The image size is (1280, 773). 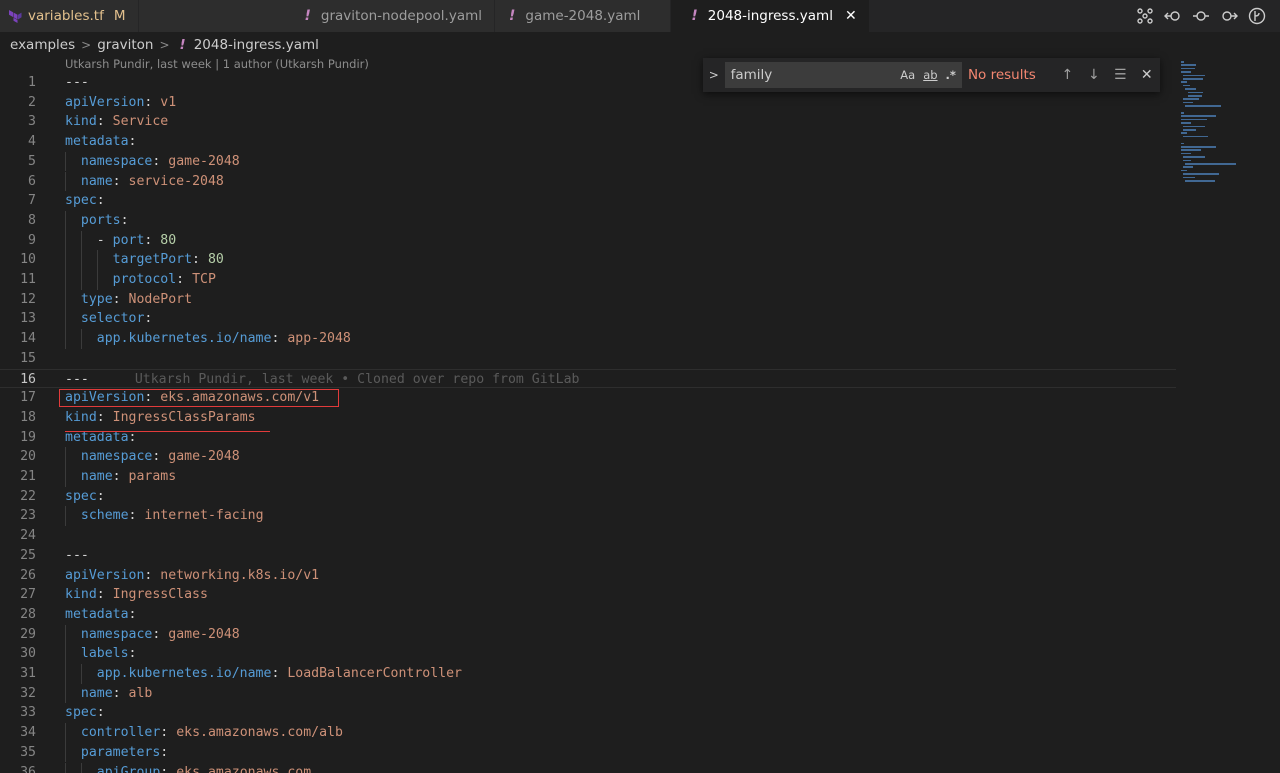 I want to click on code-token: apiGroup, so click(x=128, y=768).